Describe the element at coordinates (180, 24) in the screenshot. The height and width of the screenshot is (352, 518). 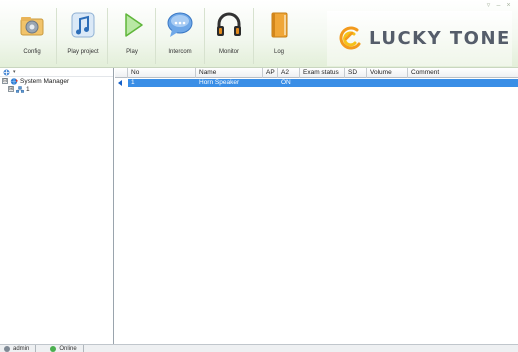
I see `speech-bubble-icon` at that location.